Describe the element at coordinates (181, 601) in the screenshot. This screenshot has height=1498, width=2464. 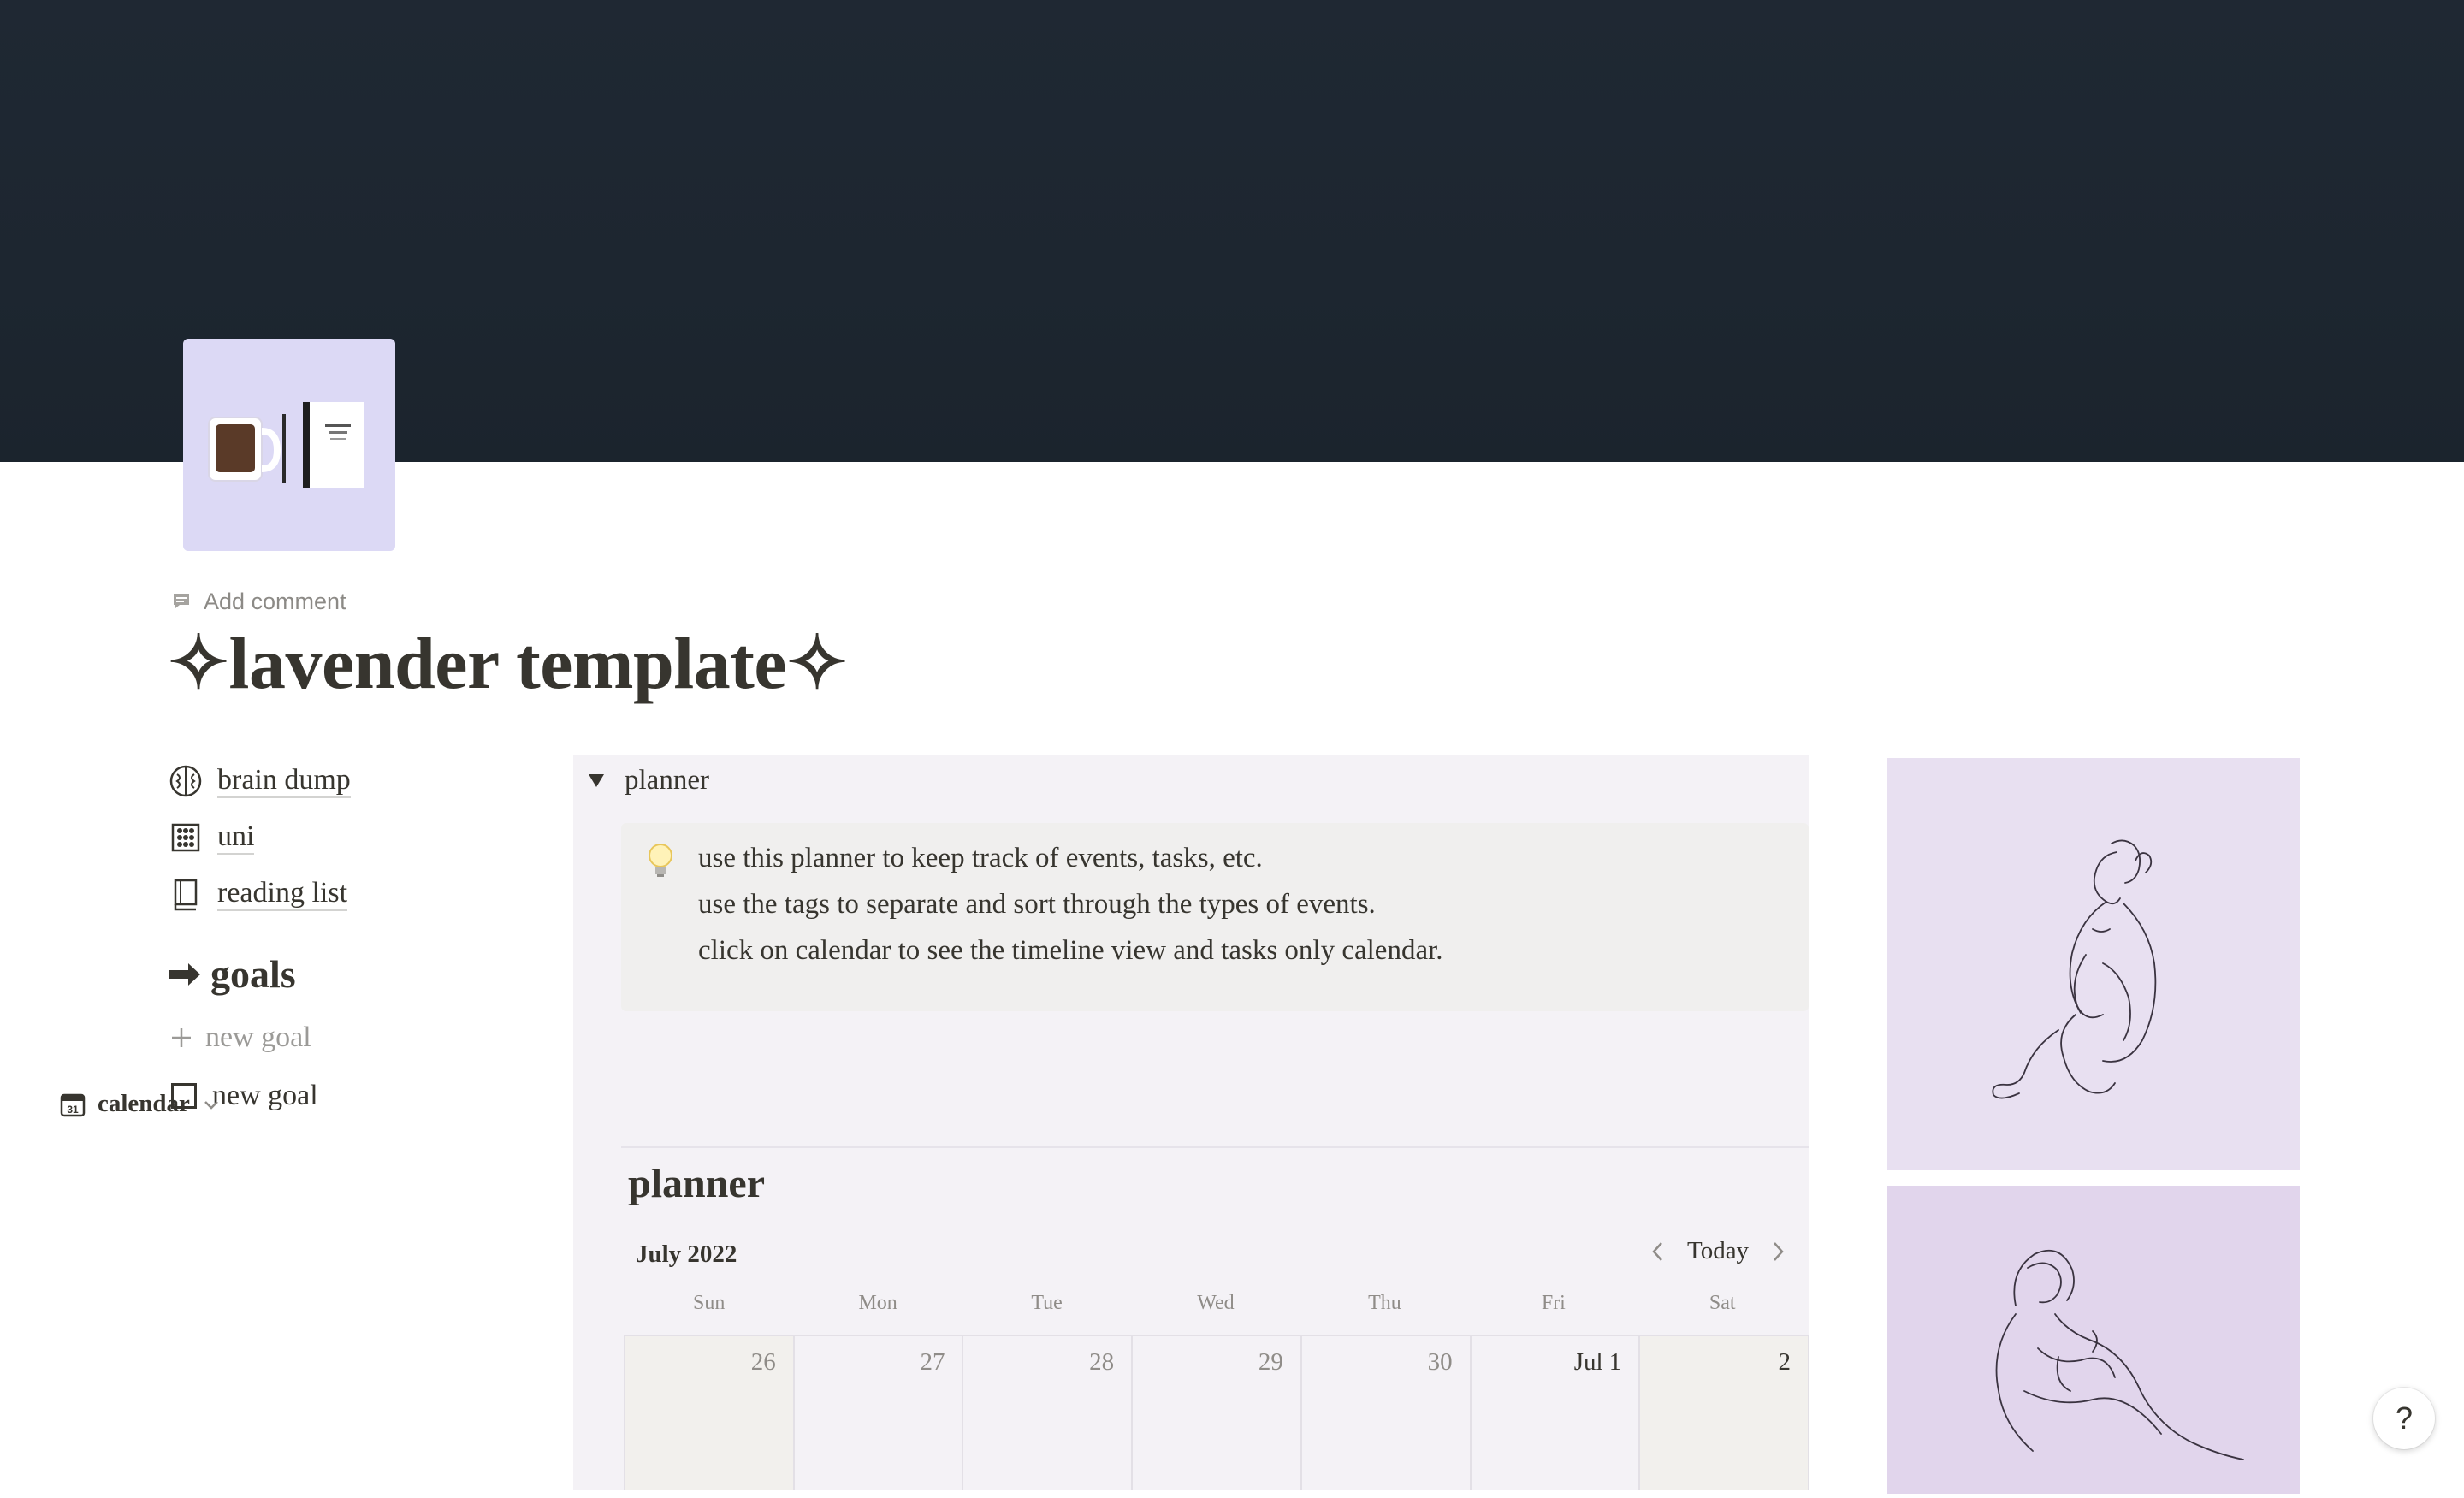
I see `comment-icon` at that location.